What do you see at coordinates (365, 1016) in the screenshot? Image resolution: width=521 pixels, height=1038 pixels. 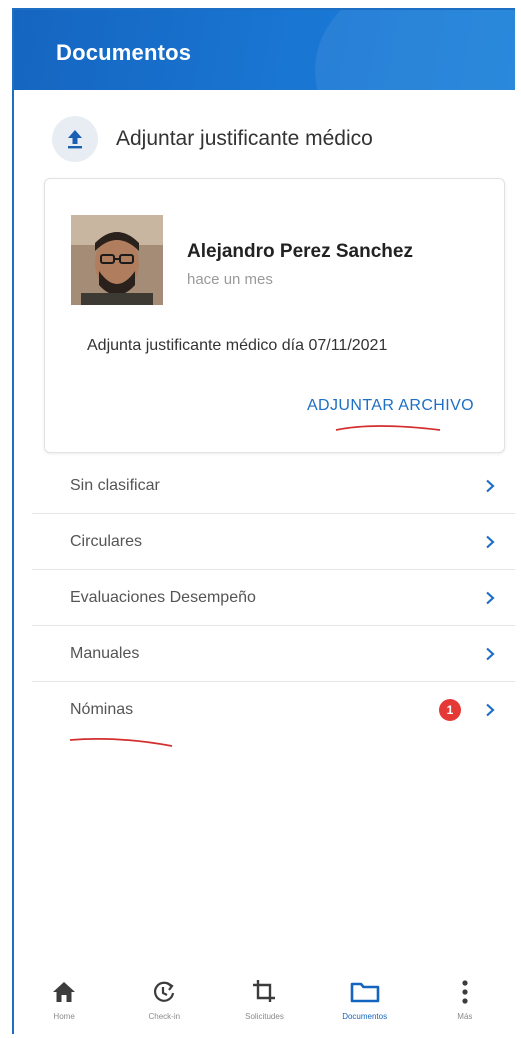 I see `nav-label: Documentos` at bounding box center [365, 1016].